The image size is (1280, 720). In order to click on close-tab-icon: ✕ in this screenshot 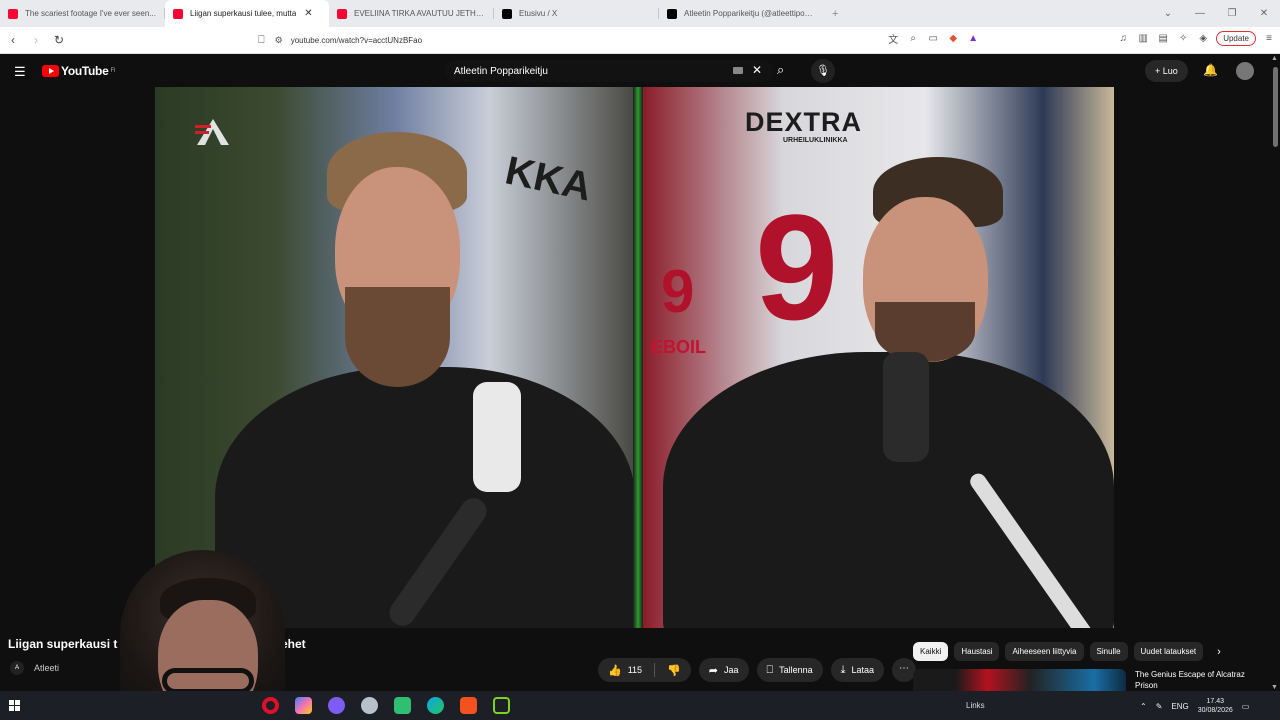, I will do `click(308, 13)`.